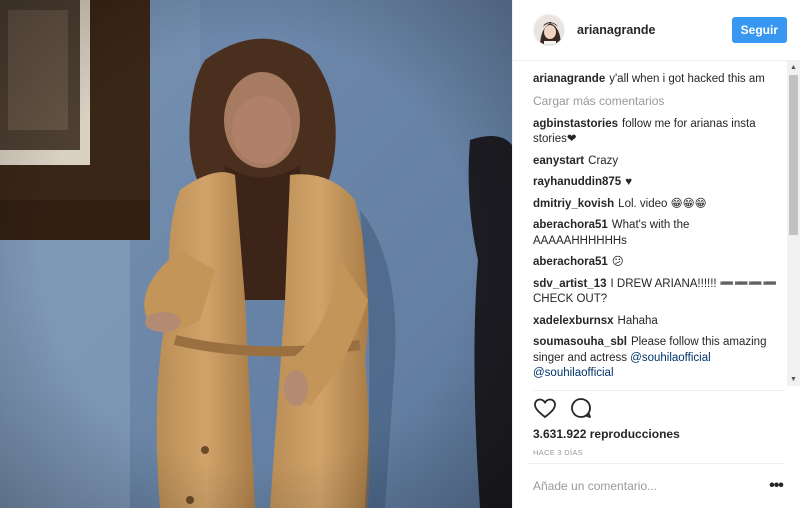 The image size is (800, 508). What do you see at coordinates (606, 434) in the screenshot?
I see `view-count: 3.631.922 reproducciones` at bounding box center [606, 434].